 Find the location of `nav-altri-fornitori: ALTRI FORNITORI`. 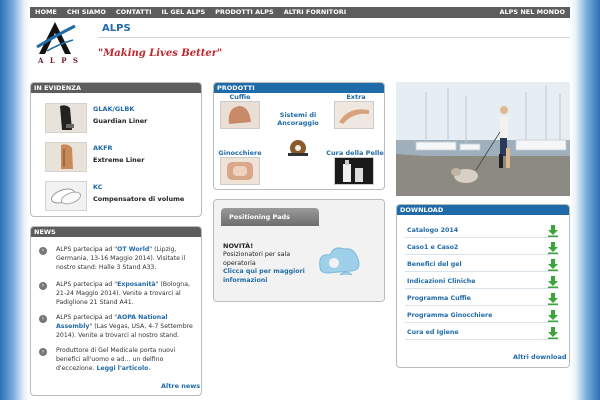

nav-altri-fornitori: ALTRI FORNITORI is located at coordinates (315, 12).